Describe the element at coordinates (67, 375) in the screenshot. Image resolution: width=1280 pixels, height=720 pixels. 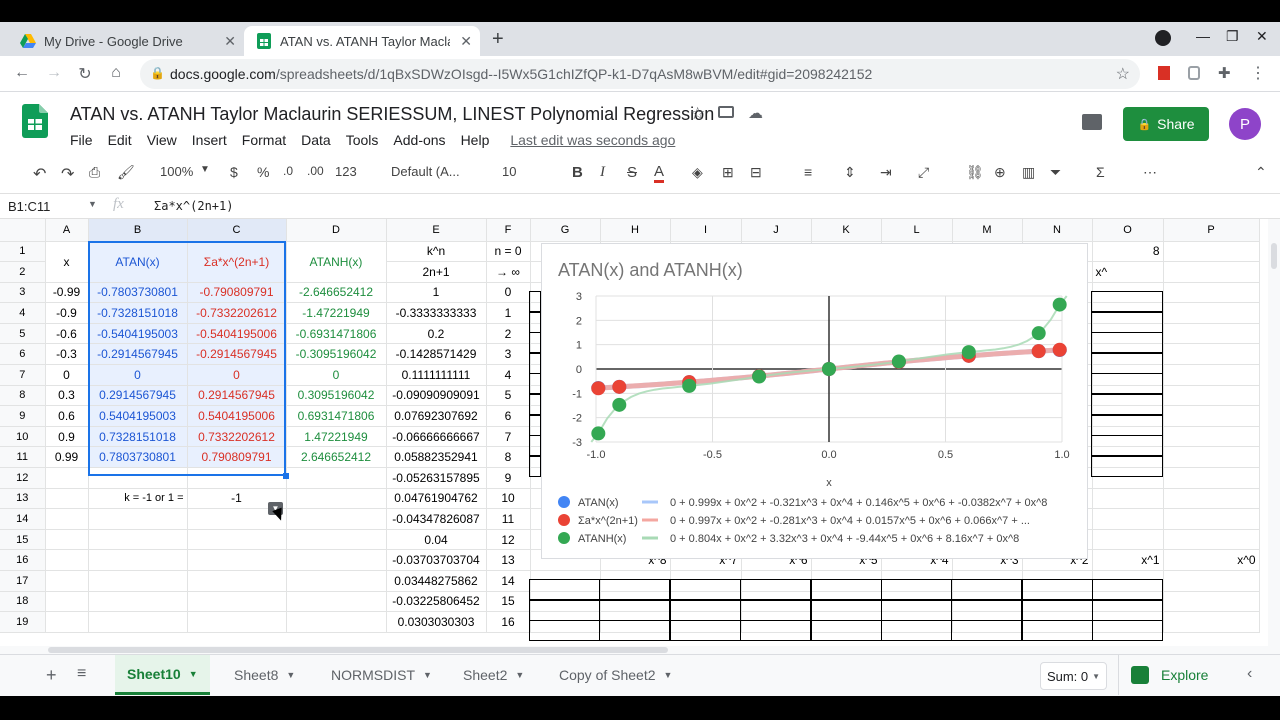
I see `cell-x: 0` at that location.